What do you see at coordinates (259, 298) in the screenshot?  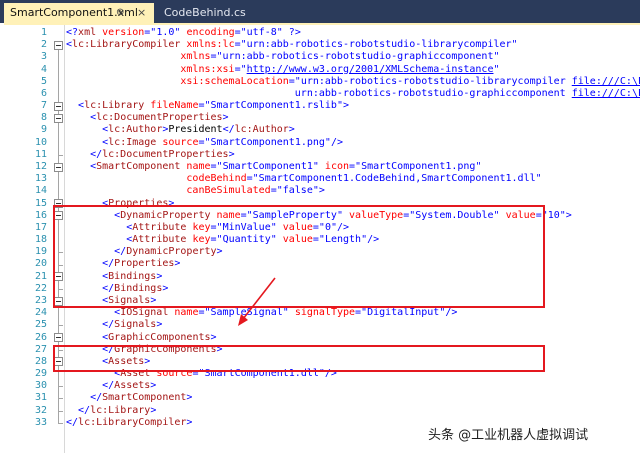 I see `arrow-shaft` at bounding box center [259, 298].